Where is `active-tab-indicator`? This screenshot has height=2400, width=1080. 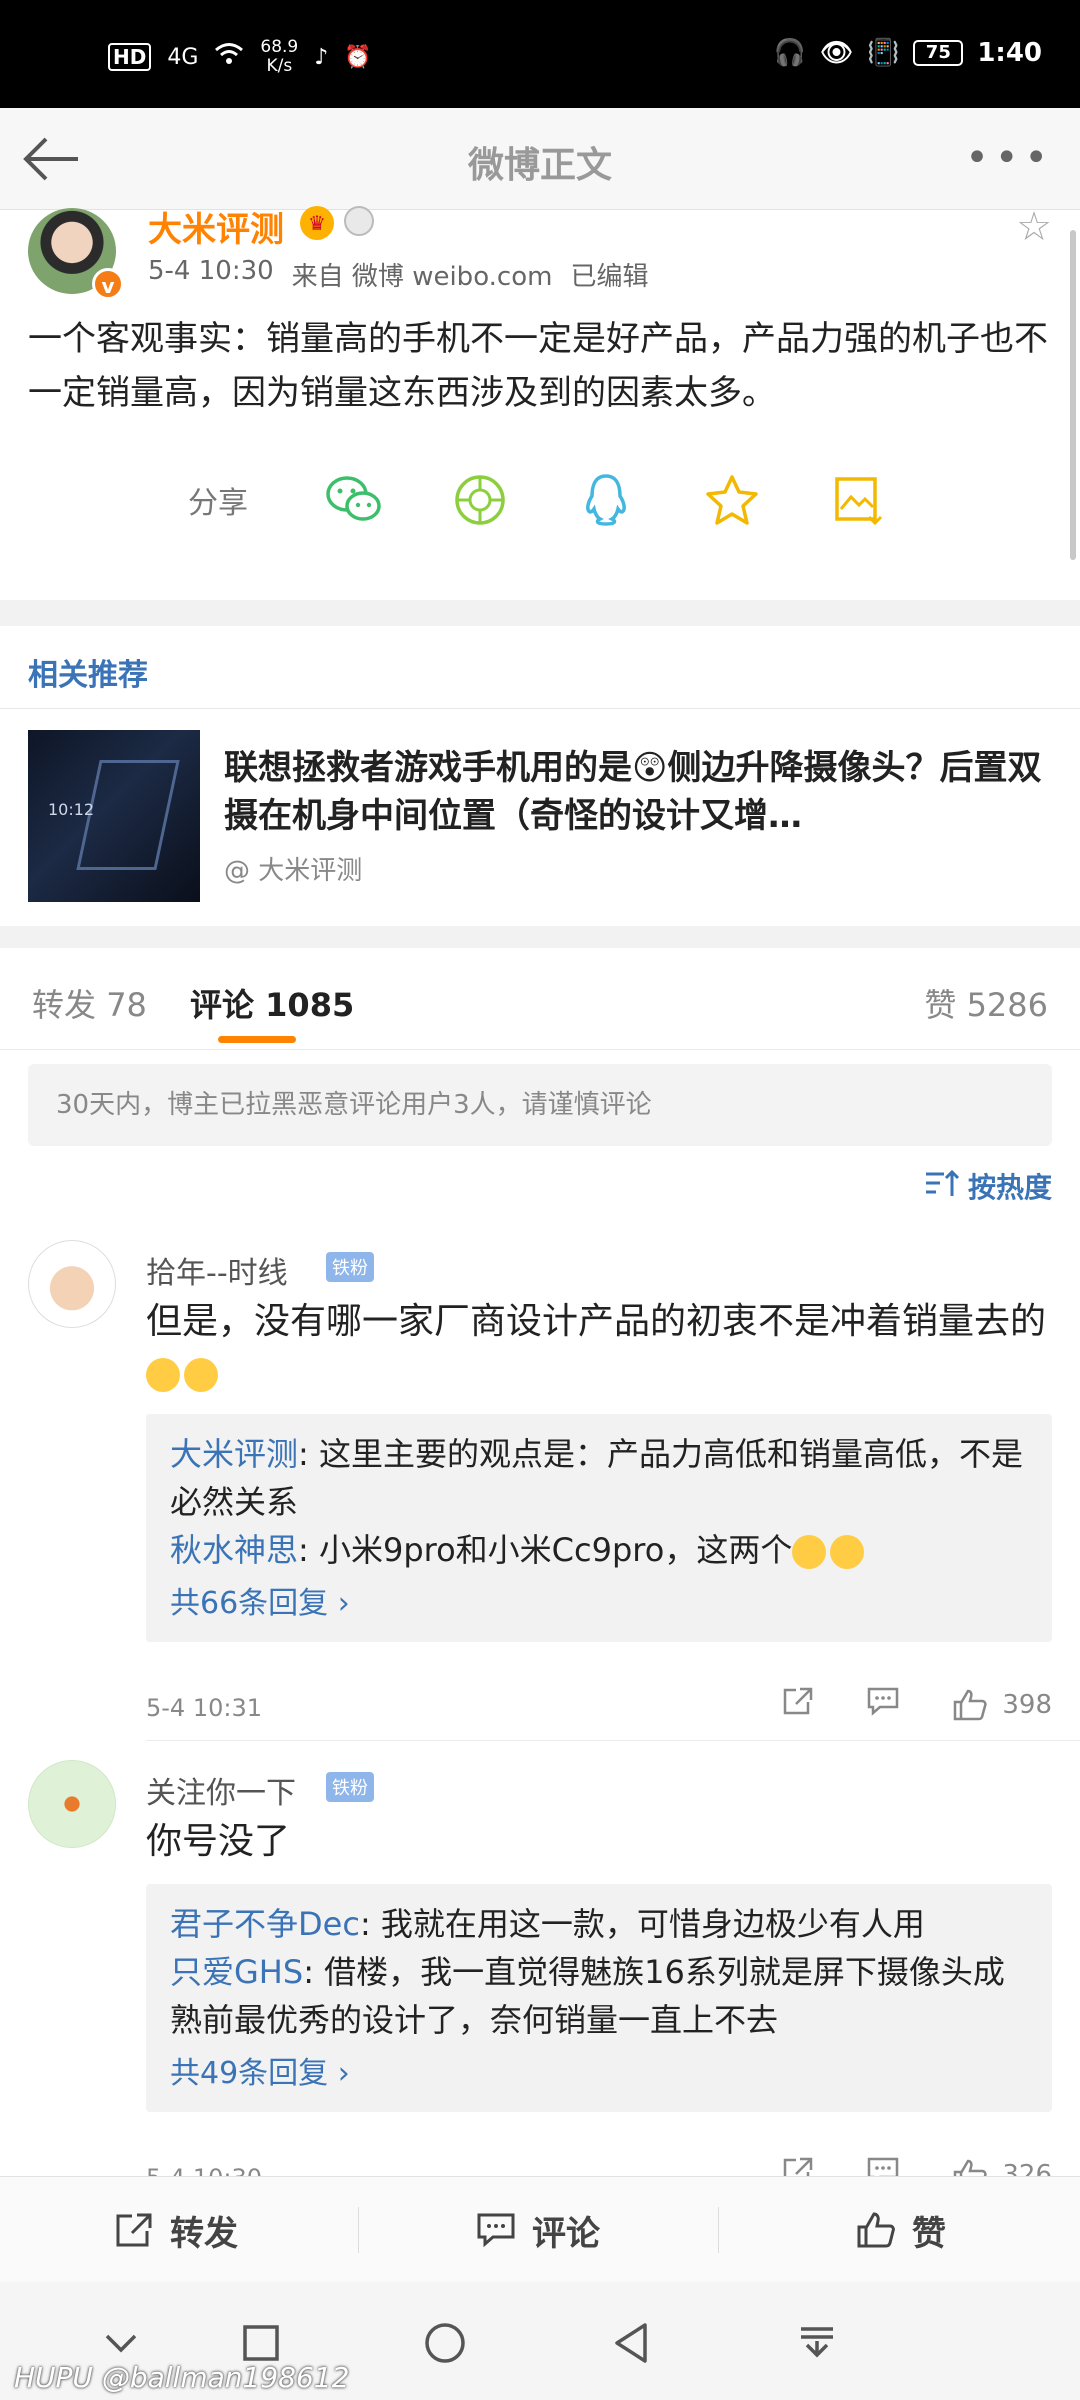
active-tab-indicator is located at coordinates (257, 1039).